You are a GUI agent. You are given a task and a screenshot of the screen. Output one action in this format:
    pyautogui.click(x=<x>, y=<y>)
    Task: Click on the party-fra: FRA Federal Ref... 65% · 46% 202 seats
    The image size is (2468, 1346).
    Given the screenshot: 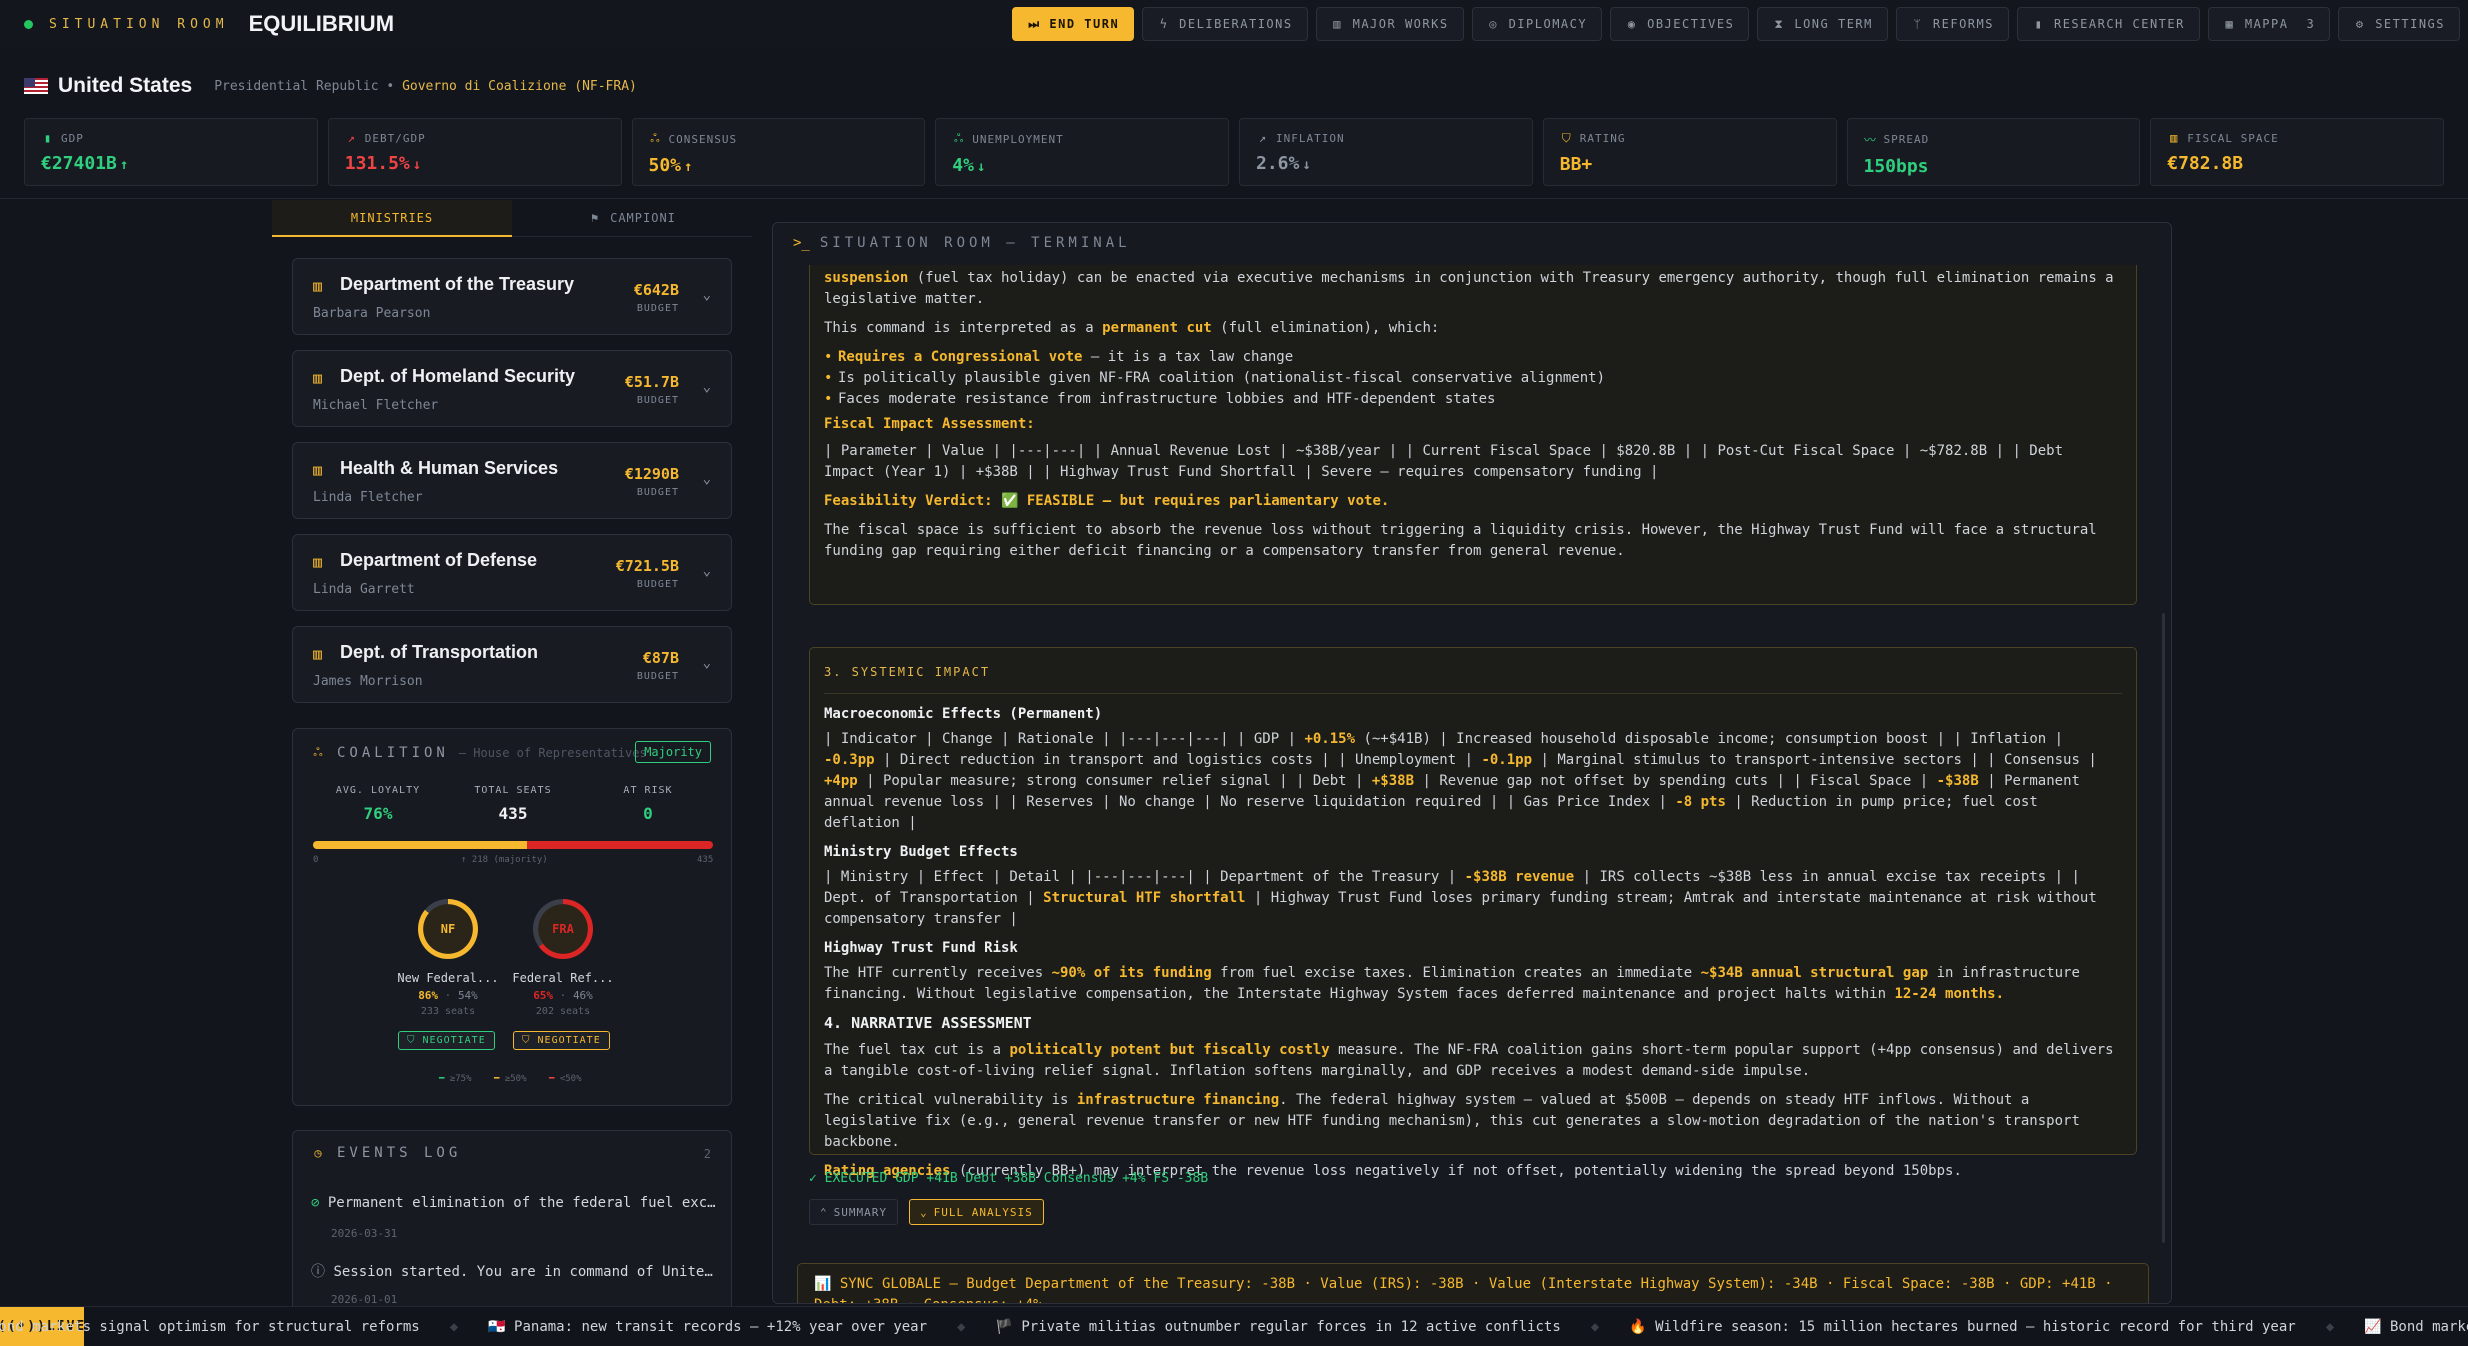 What is the action you would take?
    pyautogui.click(x=563, y=958)
    